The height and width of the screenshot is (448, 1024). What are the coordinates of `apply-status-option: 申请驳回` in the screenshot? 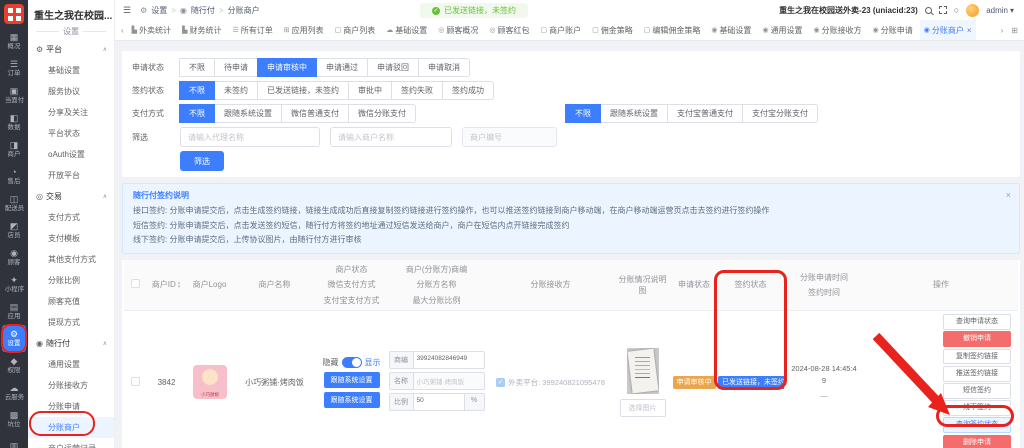 It's located at (393, 67).